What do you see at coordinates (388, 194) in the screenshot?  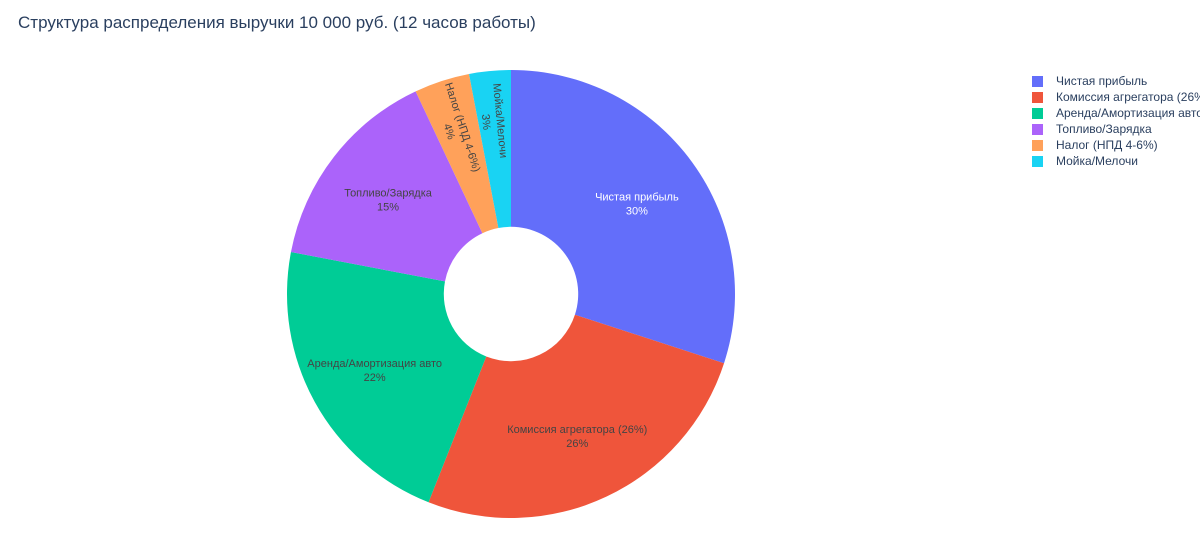 I see `slice-label-name: Топливо/Зарядка` at bounding box center [388, 194].